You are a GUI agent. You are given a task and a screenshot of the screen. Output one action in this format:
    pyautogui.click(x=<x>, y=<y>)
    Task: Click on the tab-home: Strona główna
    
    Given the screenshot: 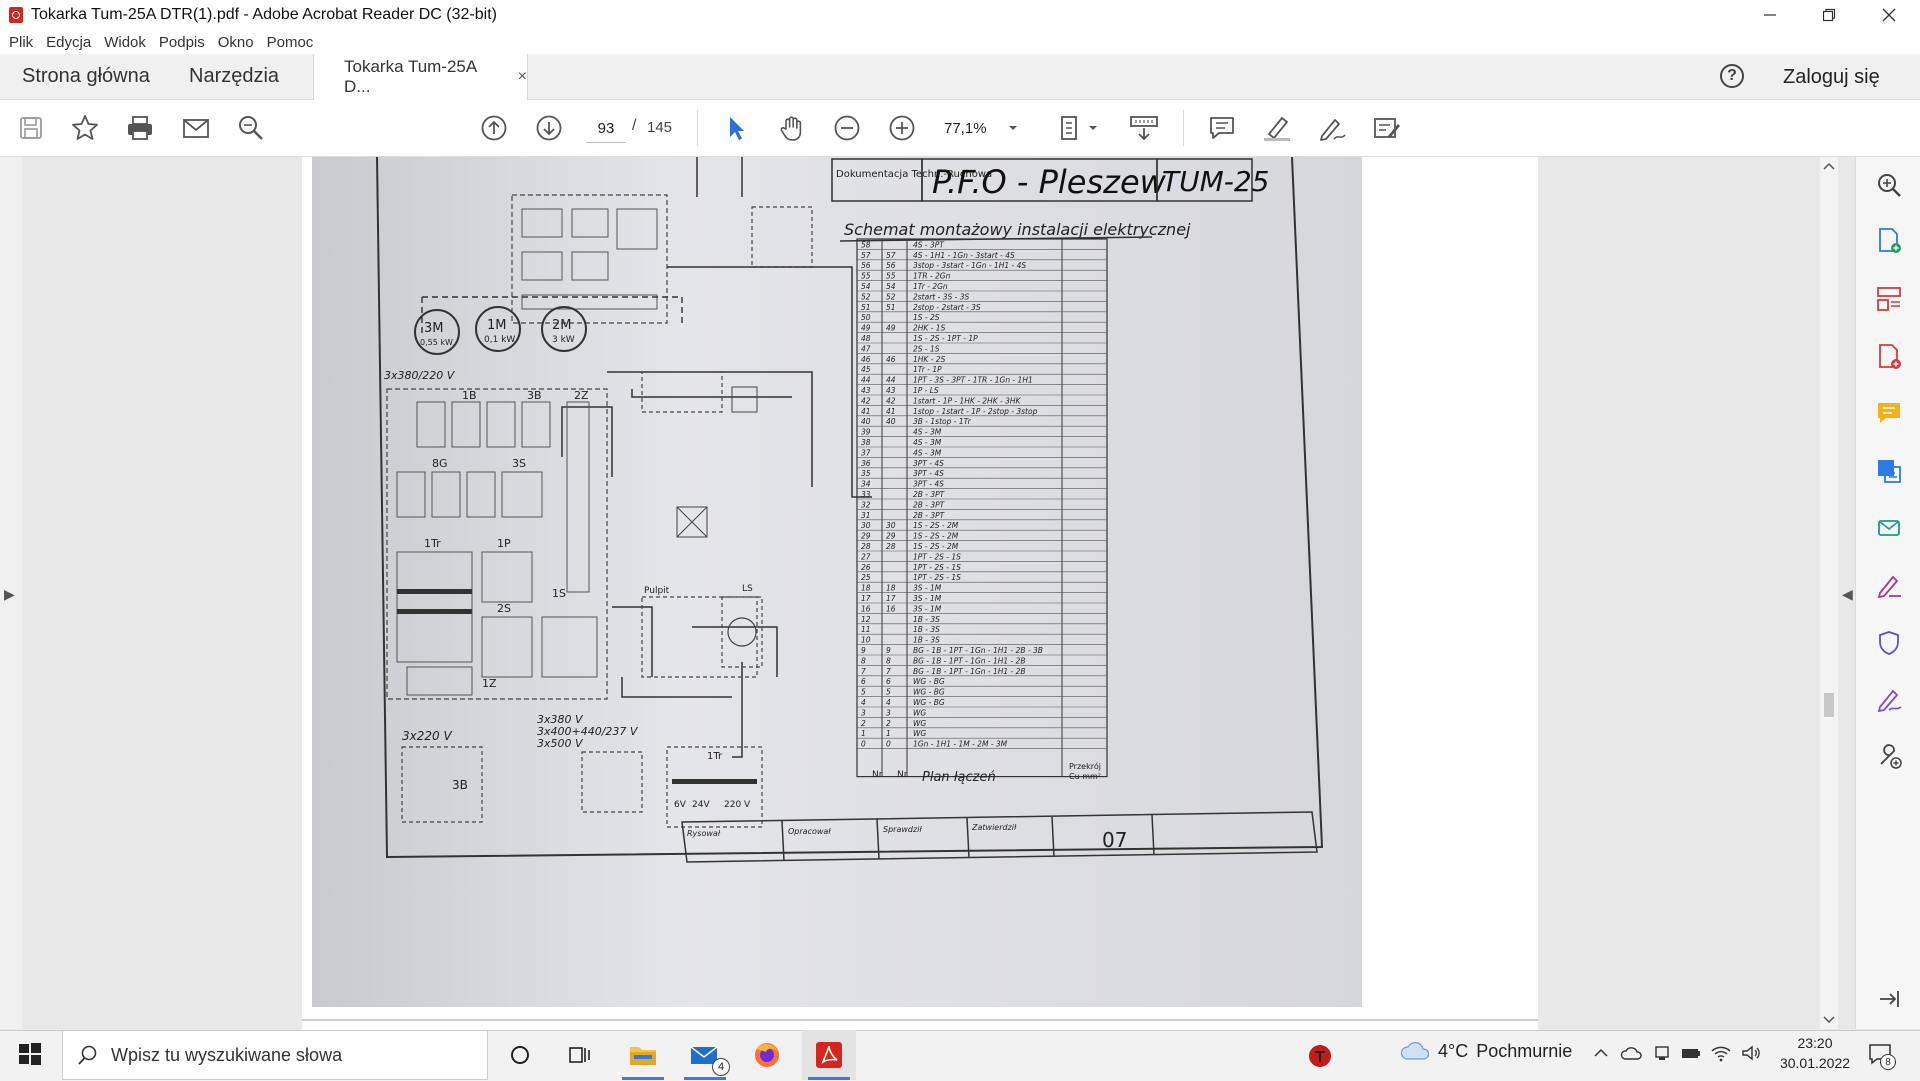 What is the action you would take?
    pyautogui.click(x=86, y=76)
    